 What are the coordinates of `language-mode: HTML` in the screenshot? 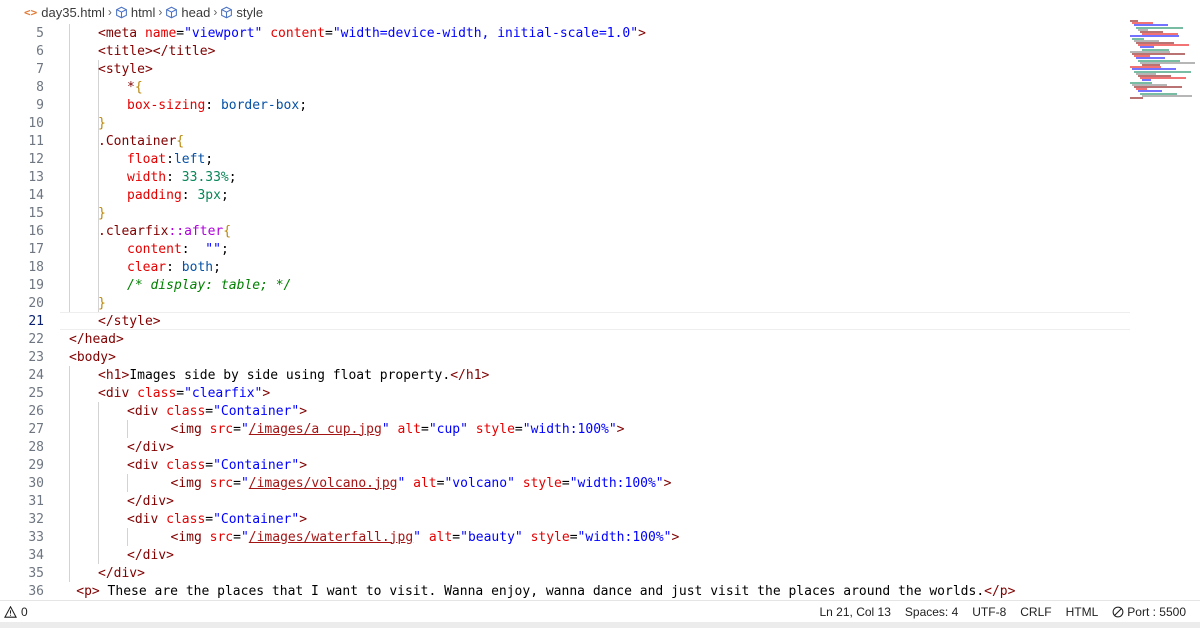 It's located at (1082, 612).